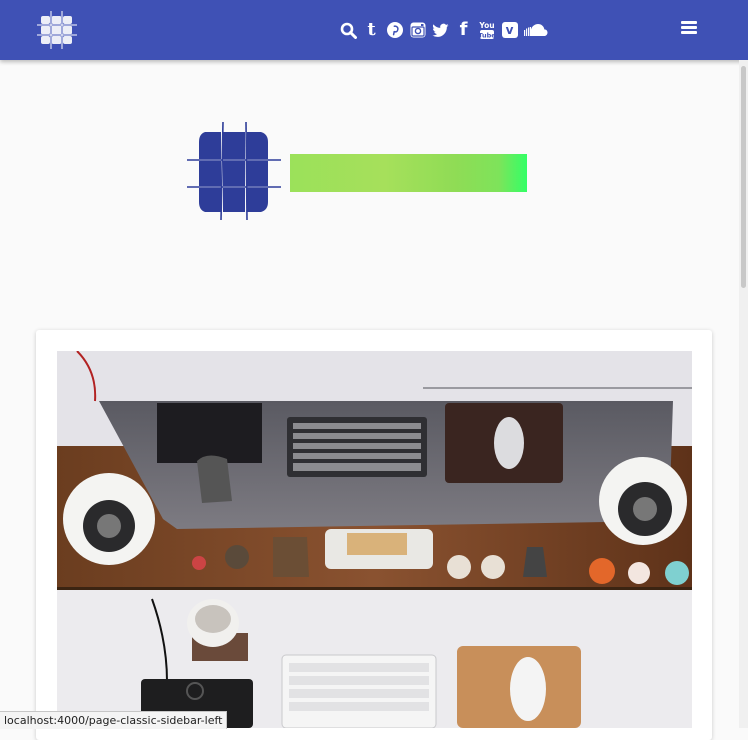 This screenshot has width=748, height=740. I want to click on social-links: t f You Tube v, so click(444, 30).